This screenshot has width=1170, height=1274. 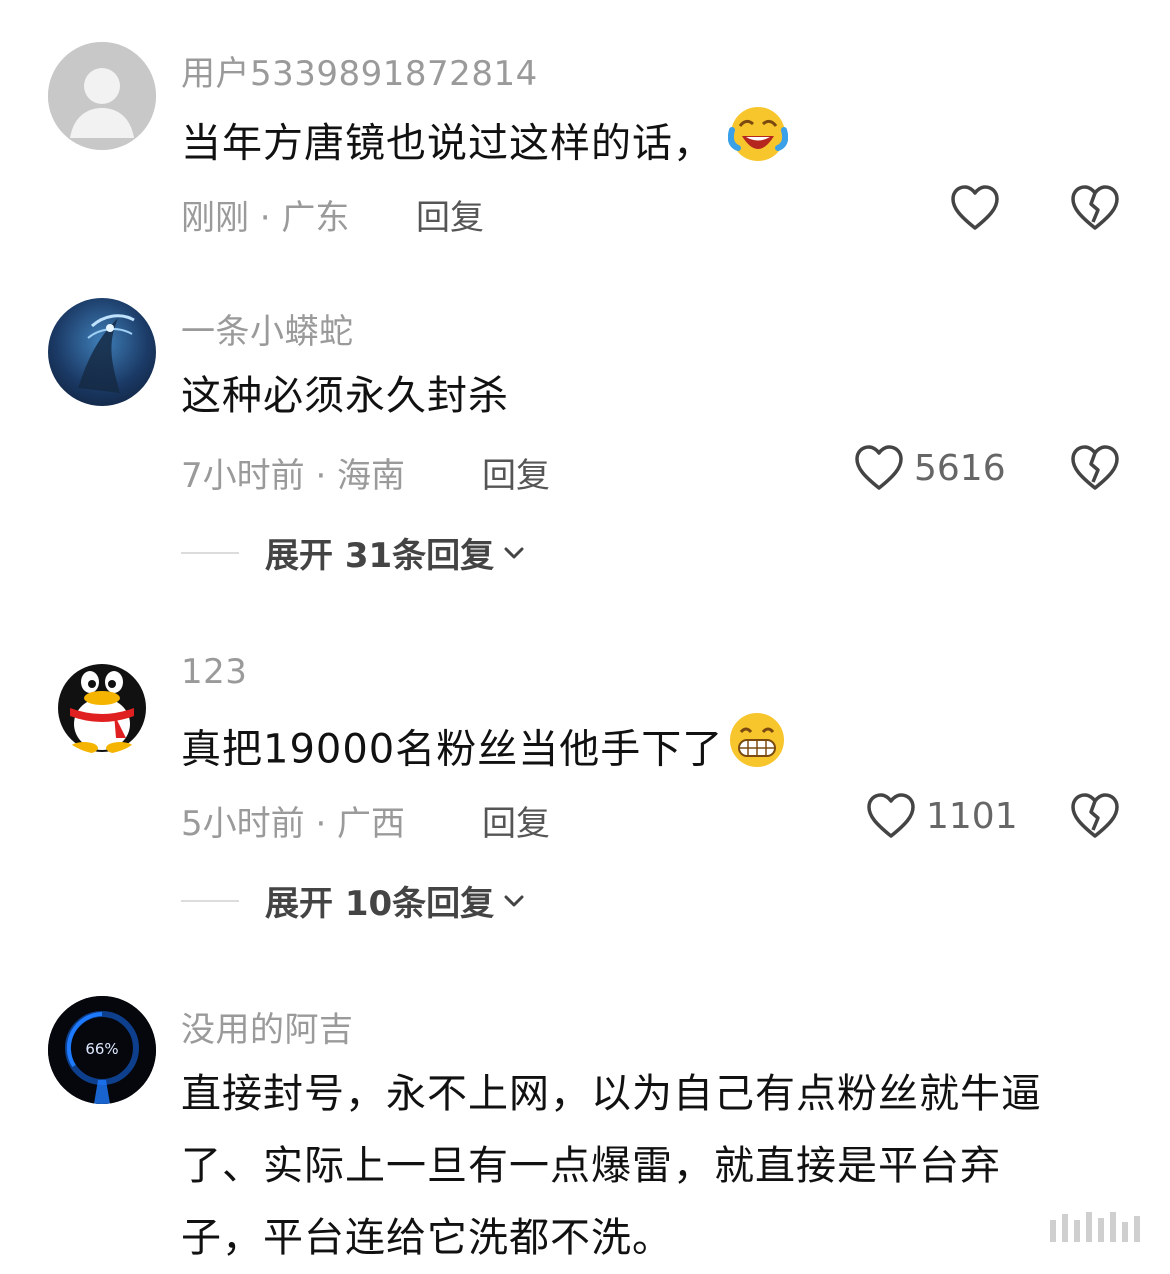 What do you see at coordinates (345, 396) in the screenshot?
I see `comment-text: 这种必须永久封杀` at bounding box center [345, 396].